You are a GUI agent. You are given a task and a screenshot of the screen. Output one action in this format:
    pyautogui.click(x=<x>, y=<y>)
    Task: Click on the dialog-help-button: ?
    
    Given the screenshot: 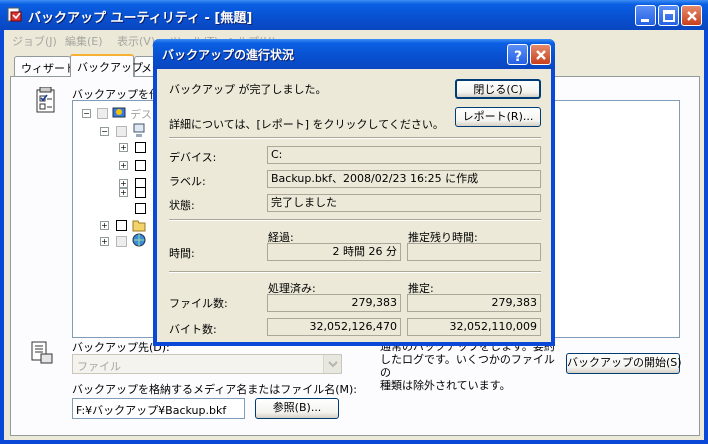 What is the action you would take?
    pyautogui.click(x=517, y=54)
    